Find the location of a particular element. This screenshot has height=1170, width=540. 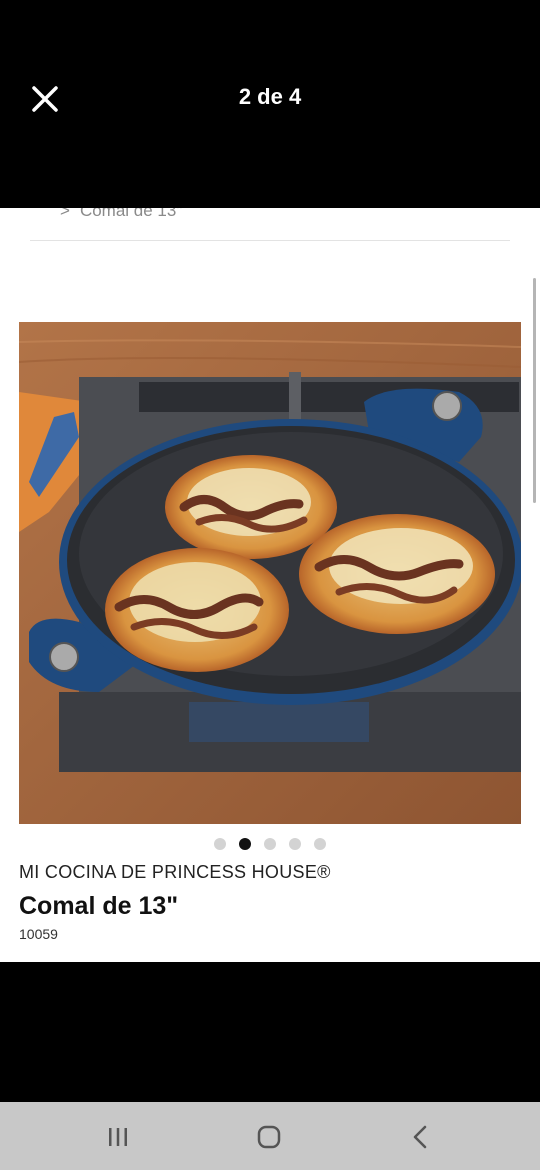

product-sku: 10059 is located at coordinates (38, 934).